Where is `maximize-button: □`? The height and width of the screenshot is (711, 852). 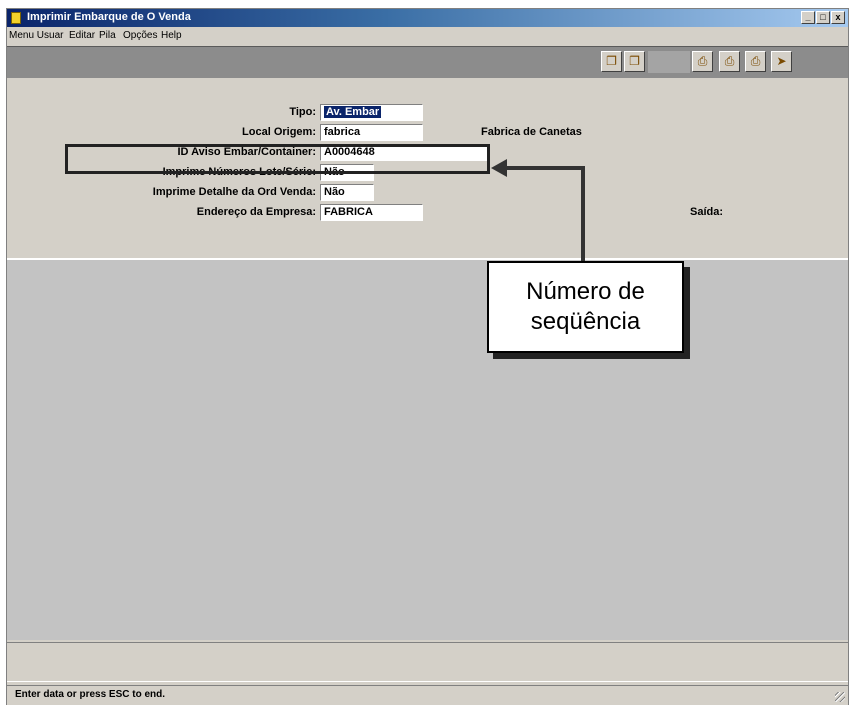
maximize-button: □ is located at coordinates (823, 17).